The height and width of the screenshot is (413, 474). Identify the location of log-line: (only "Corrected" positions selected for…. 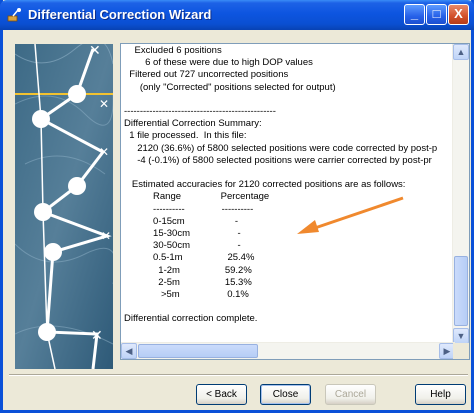
(230, 87).